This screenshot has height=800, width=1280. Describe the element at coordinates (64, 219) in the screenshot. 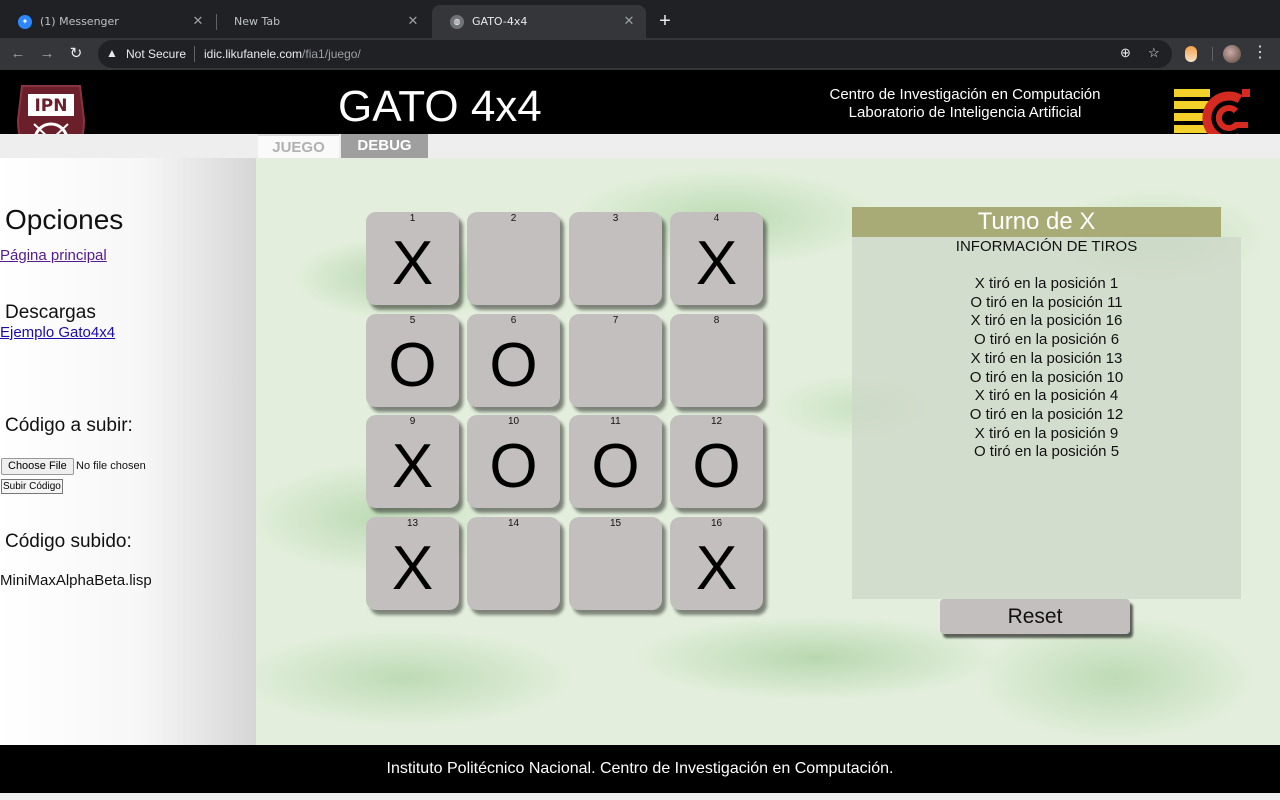

I see `options-heading: Opciones` at that location.